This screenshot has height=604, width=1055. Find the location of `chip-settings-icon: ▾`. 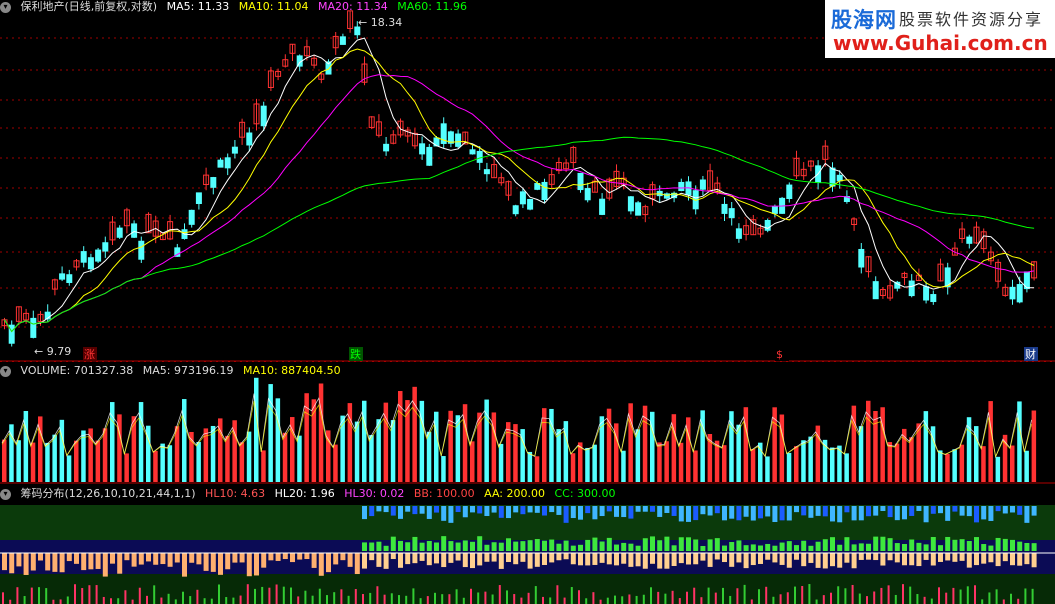

chip-settings-icon: ▾ is located at coordinates (5, 494).